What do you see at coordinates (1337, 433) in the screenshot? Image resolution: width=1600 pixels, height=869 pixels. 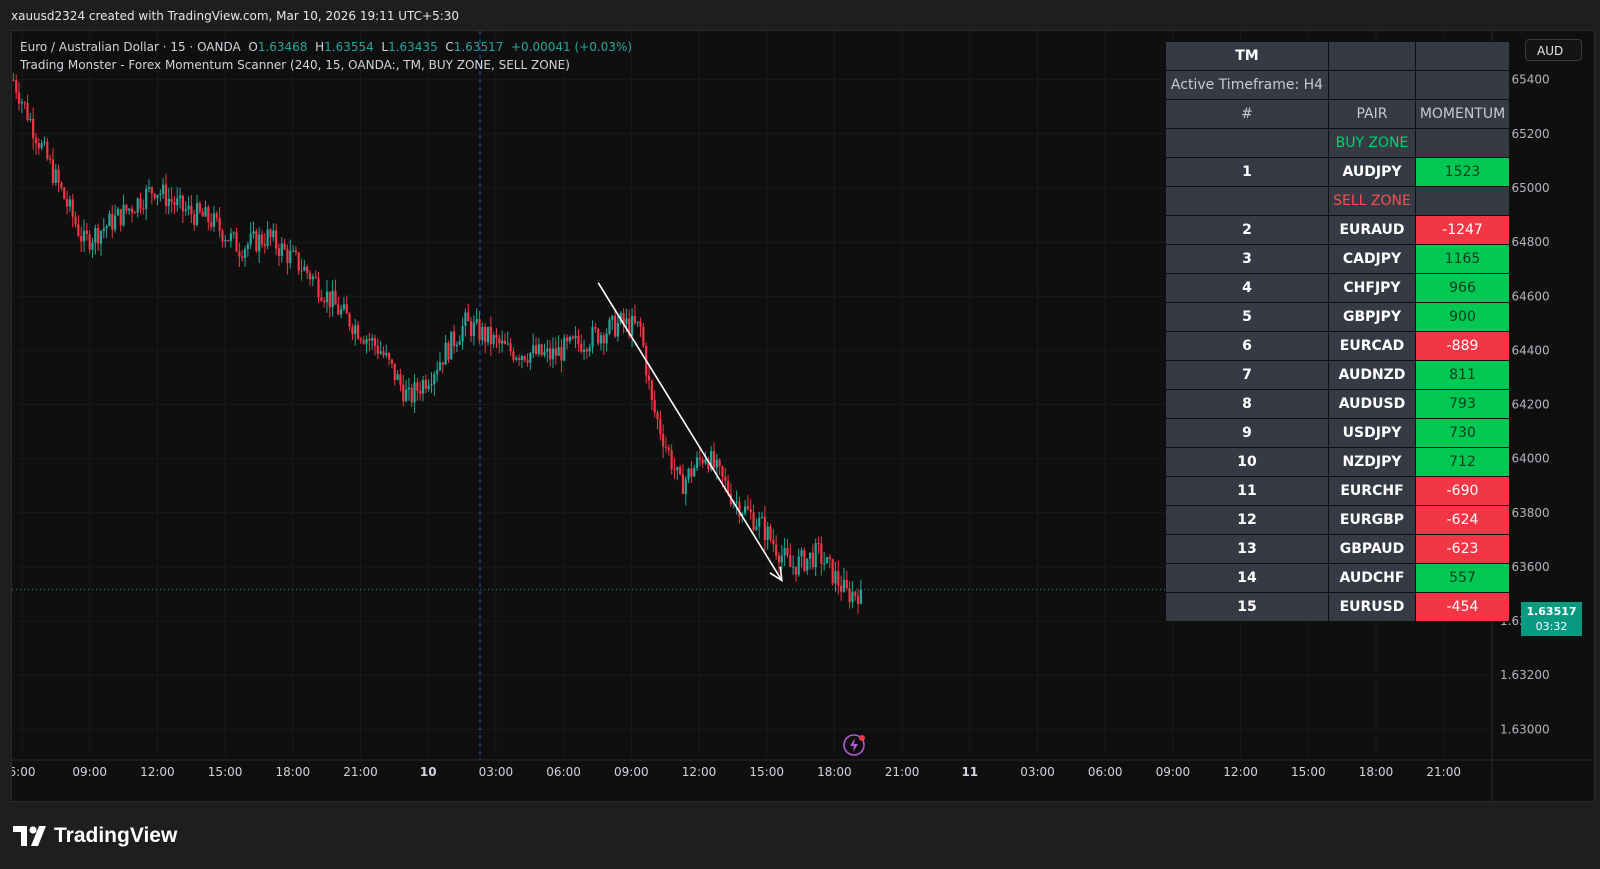 I see `scanner-row: 9 USDJPY 730` at bounding box center [1337, 433].